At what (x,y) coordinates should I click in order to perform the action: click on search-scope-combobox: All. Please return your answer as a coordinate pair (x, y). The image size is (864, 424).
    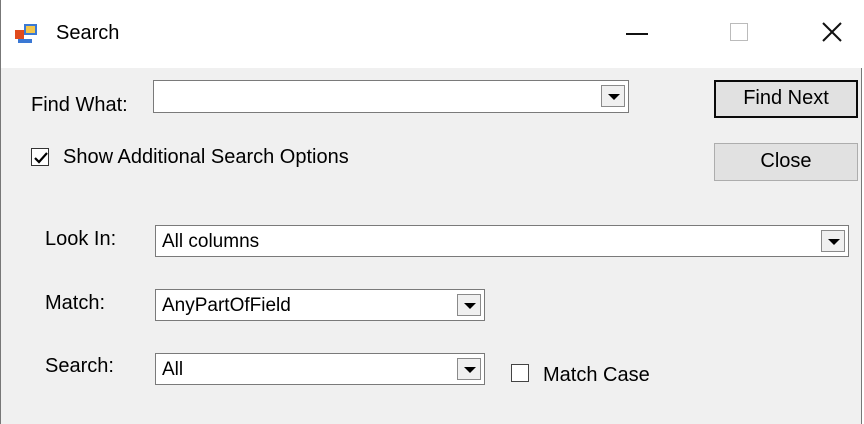
    Looking at the image, I should click on (320, 369).